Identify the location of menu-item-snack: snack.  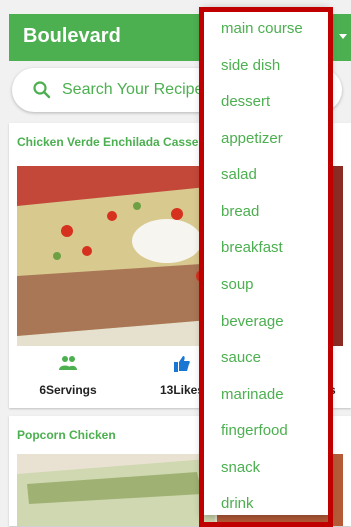
(240, 467).